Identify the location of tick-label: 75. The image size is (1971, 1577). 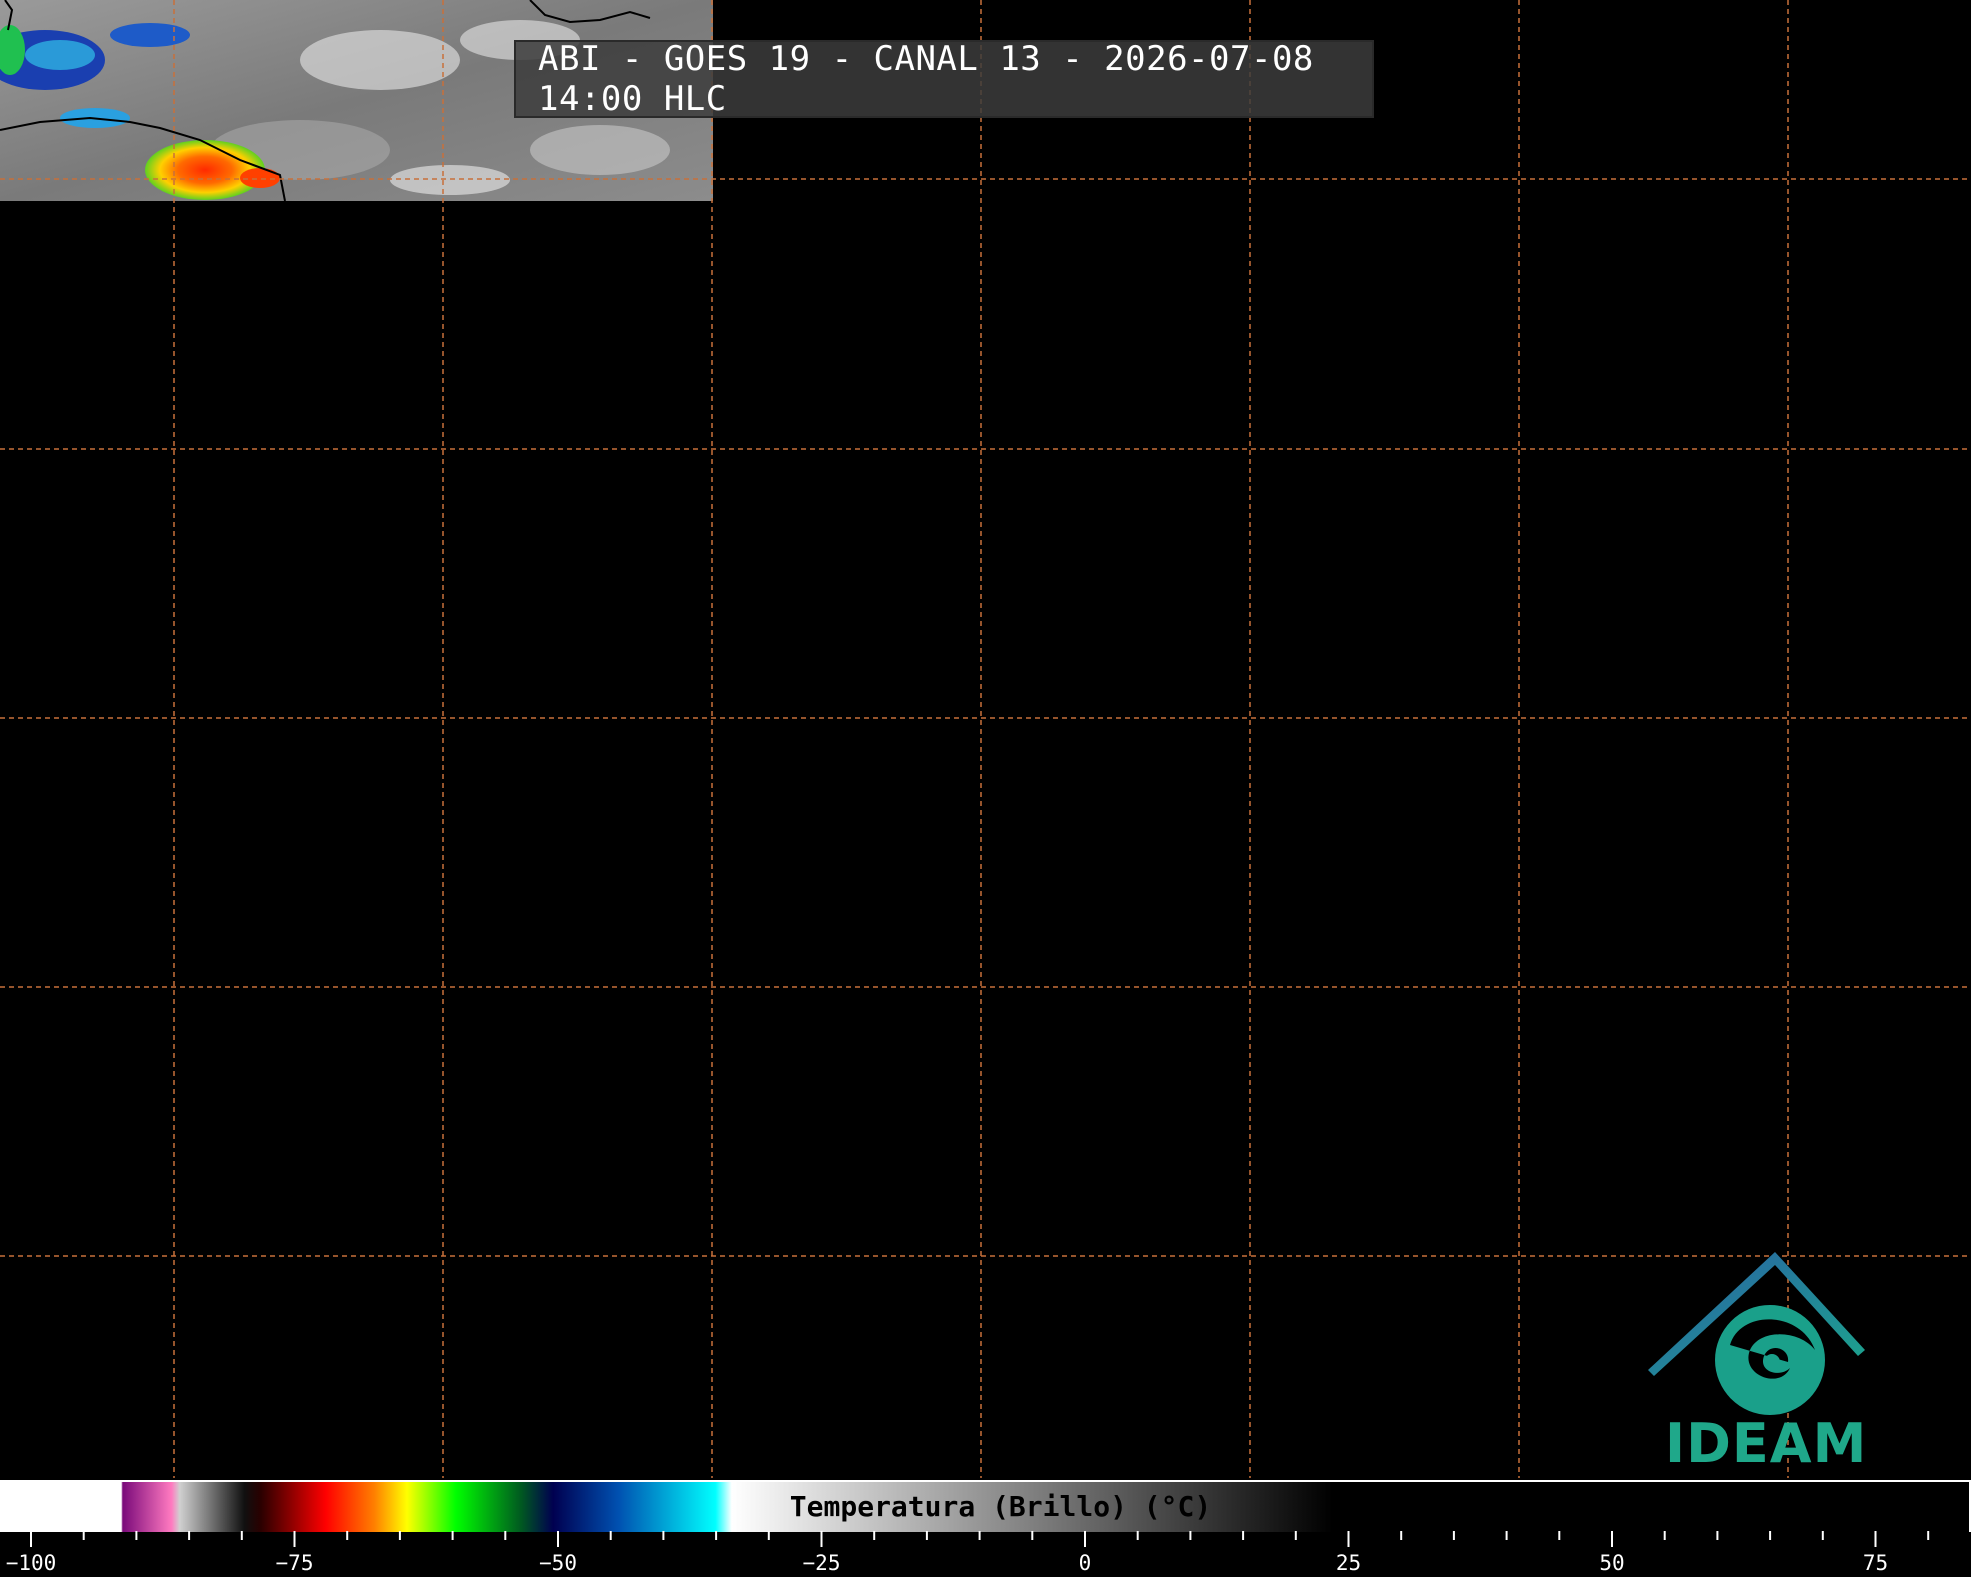
(1875, 1563).